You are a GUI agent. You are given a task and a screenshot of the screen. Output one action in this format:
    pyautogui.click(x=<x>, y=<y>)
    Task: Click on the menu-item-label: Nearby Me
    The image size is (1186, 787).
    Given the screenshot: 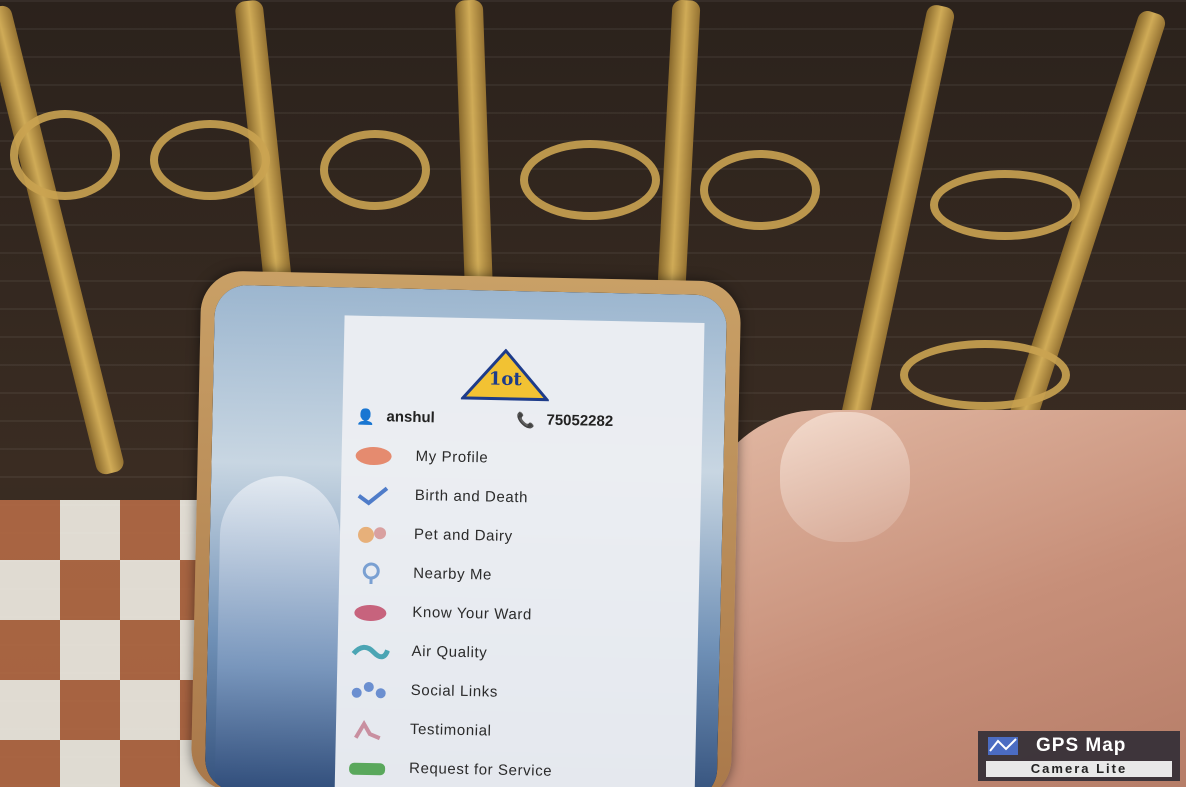 What is the action you would take?
    pyautogui.click(x=453, y=574)
    